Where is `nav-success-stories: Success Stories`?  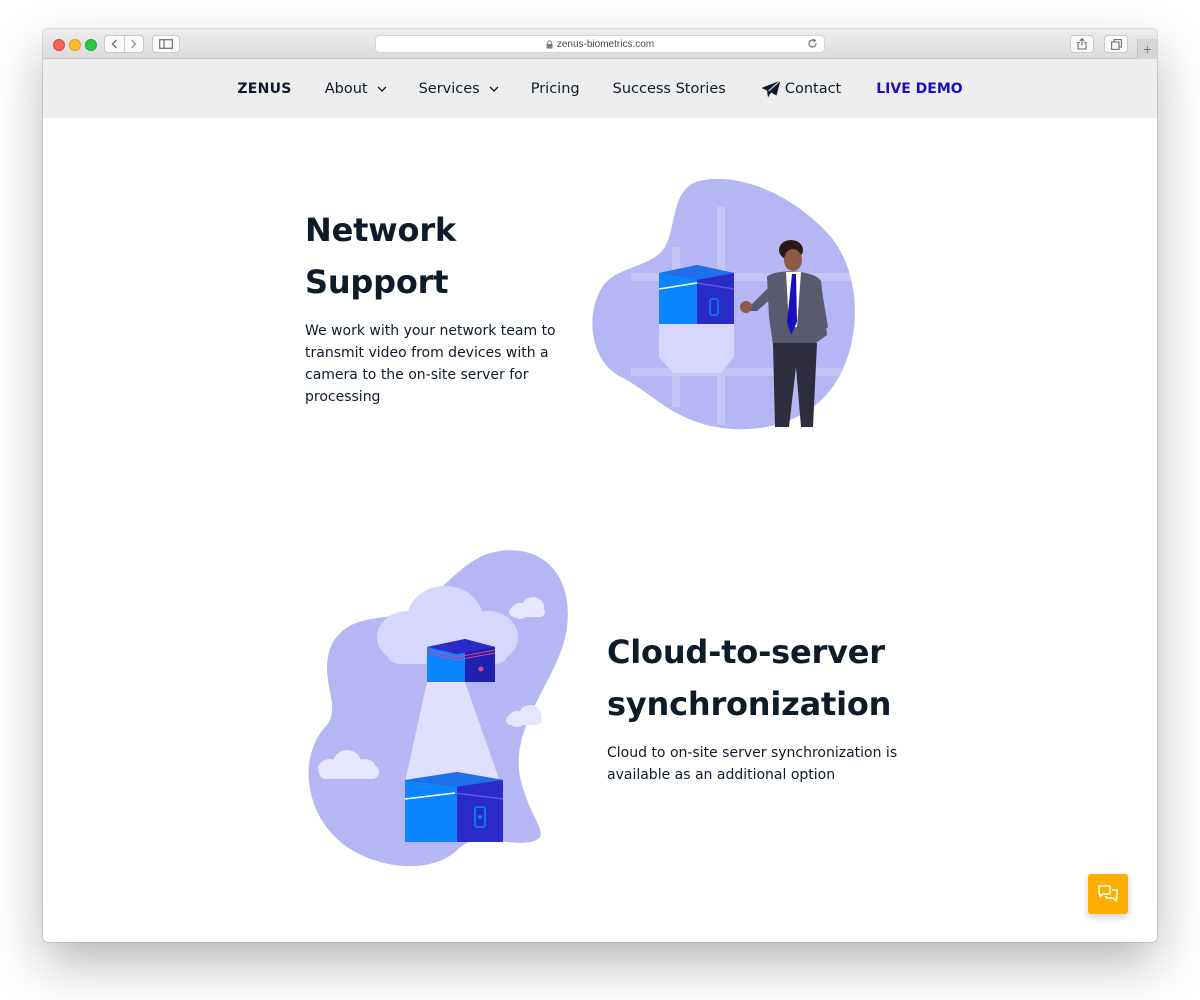 nav-success-stories: Success Stories is located at coordinates (669, 89).